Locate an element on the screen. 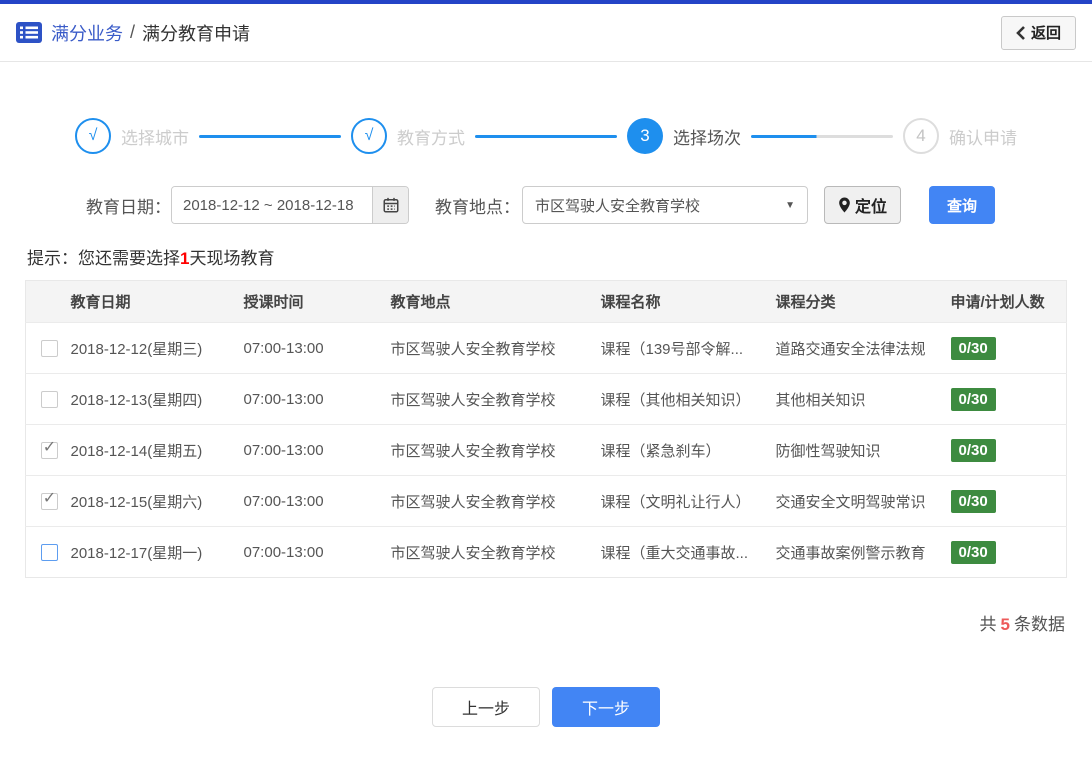 The width and height of the screenshot is (1092, 773). session-date: 2018-12-13(星期四) is located at coordinates (157, 399).